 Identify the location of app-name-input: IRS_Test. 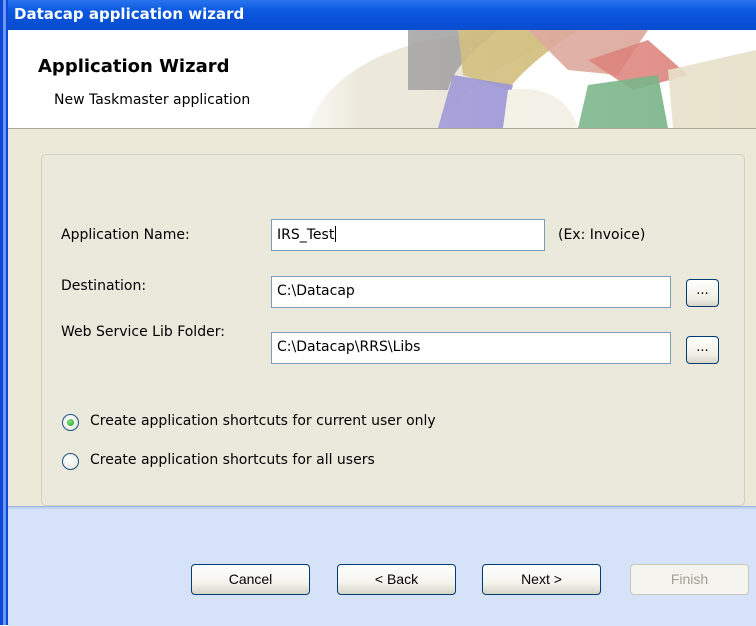
(408, 235).